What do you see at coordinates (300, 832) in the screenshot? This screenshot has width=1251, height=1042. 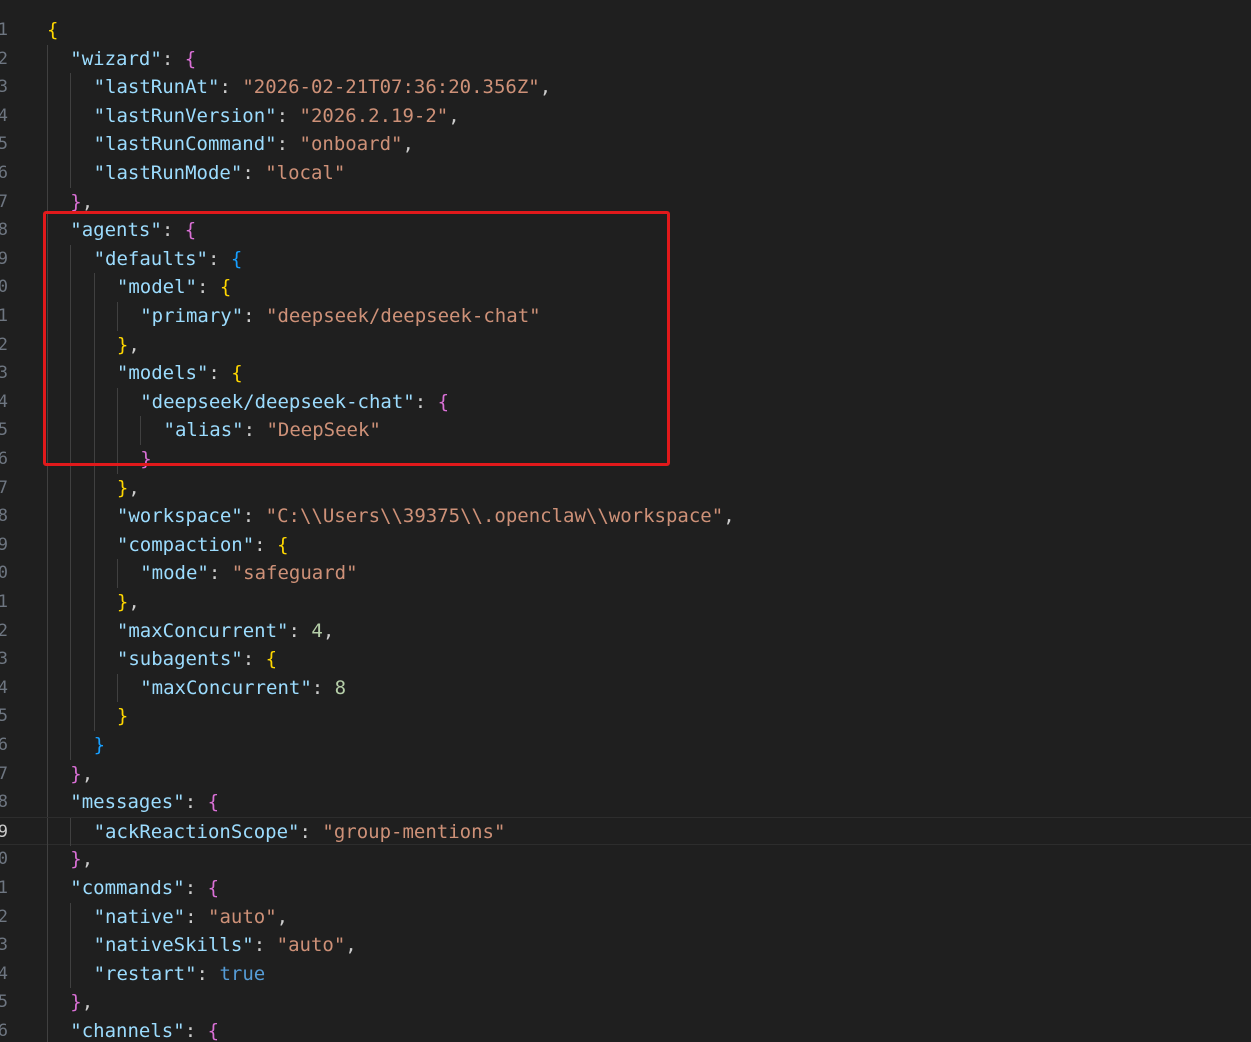 I see `code-text: "ackReactionScope": "group-mentions"` at bounding box center [300, 832].